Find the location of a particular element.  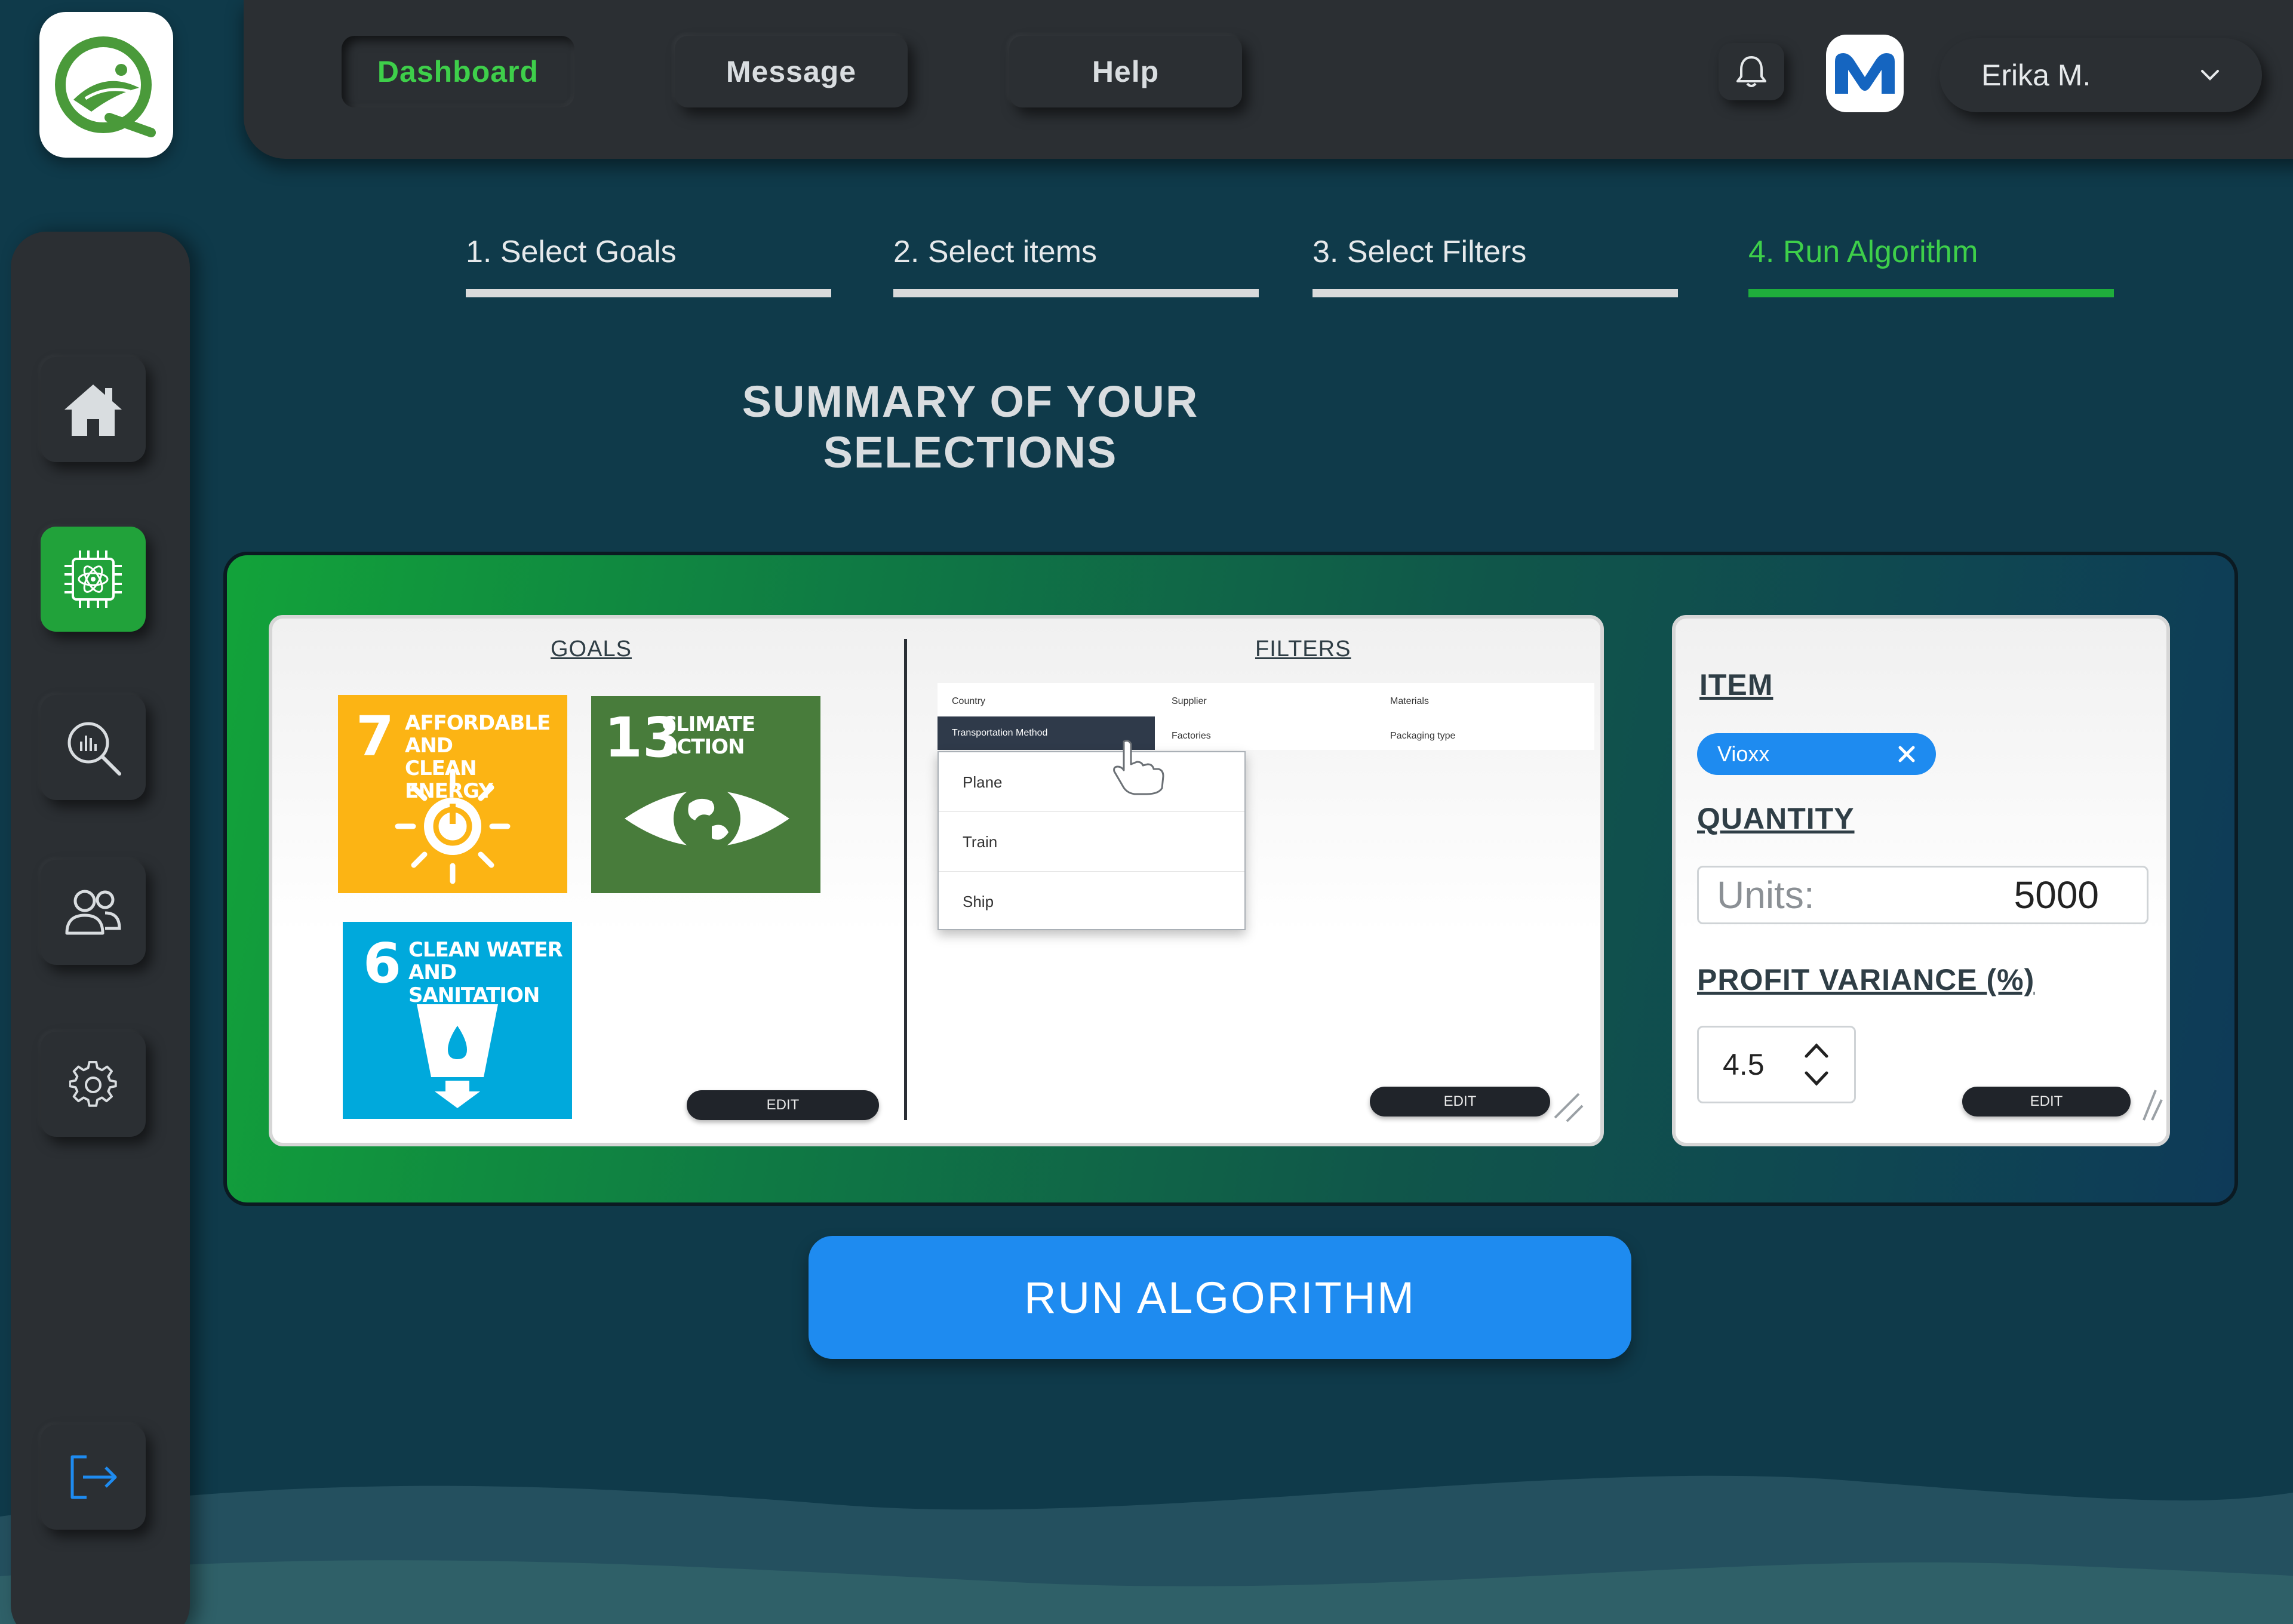

sidebar-item-algorithm is located at coordinates (94, 579).